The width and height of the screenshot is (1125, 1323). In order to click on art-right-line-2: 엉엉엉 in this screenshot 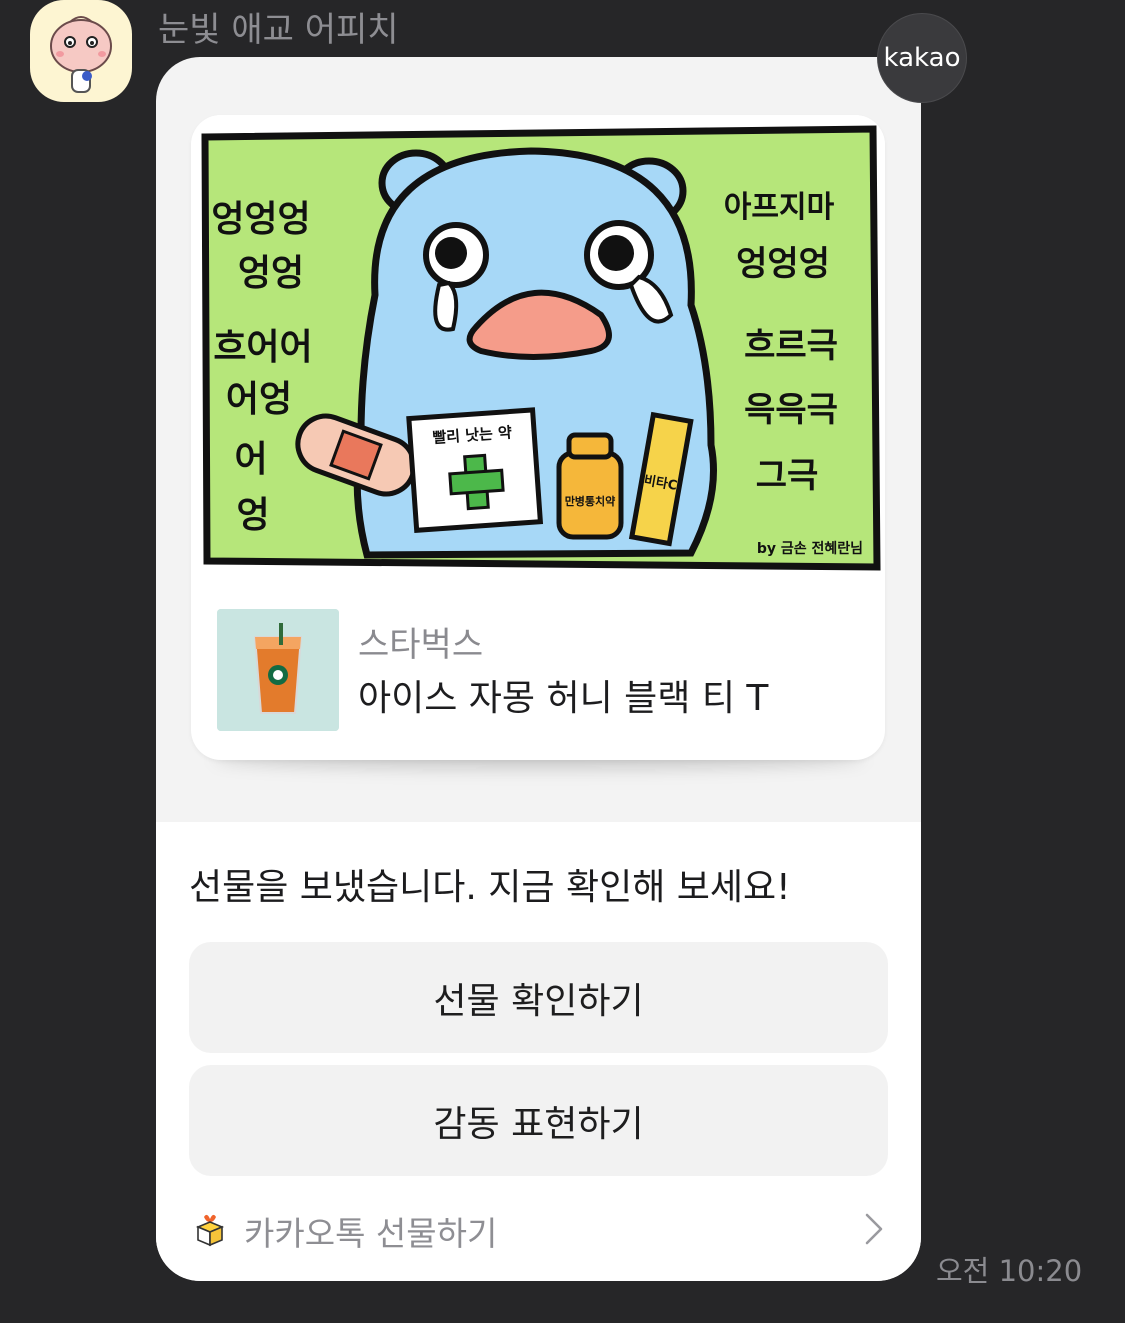, I will do `click(783, 264)`.